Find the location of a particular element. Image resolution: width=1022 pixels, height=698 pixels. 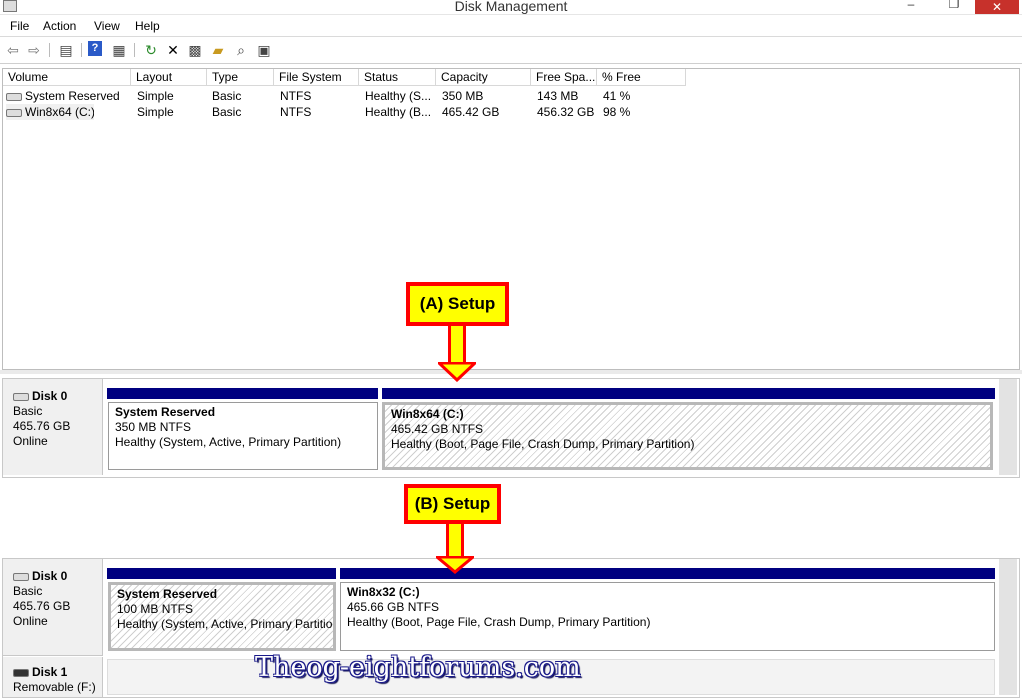

window-title: Disk Management is located at coordinates (511, 7).